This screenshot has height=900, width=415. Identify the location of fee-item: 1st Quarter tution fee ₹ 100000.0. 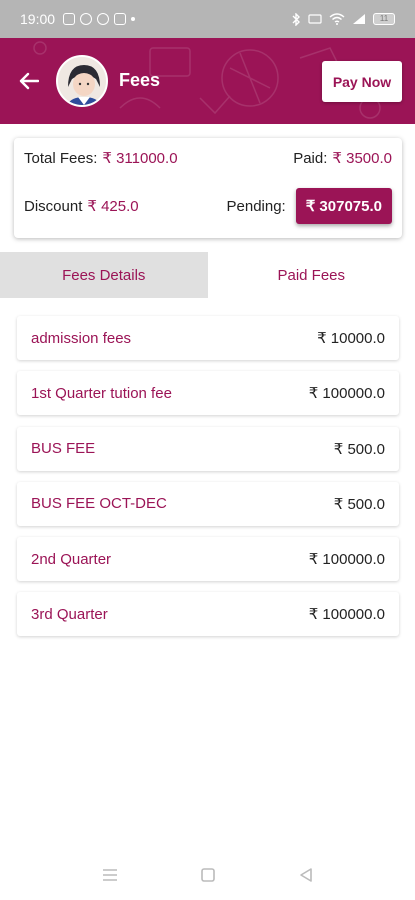
(208, 393).